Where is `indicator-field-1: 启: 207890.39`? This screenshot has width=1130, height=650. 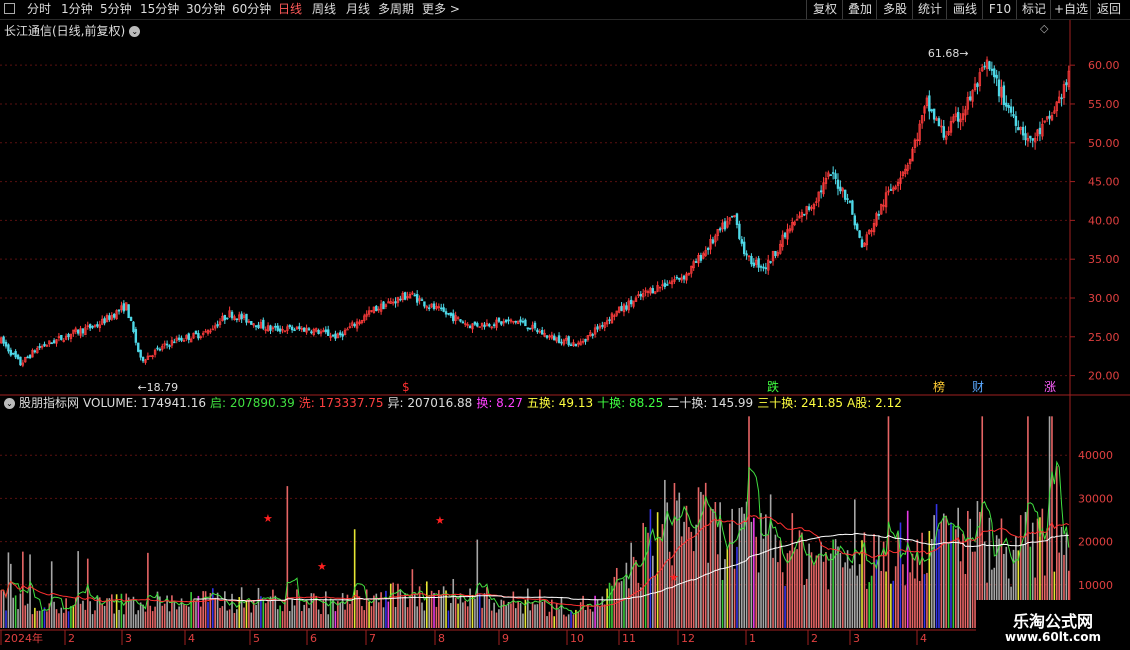
indicator-field-1: 启: 207890.39 is located at coordinates (252, 403).